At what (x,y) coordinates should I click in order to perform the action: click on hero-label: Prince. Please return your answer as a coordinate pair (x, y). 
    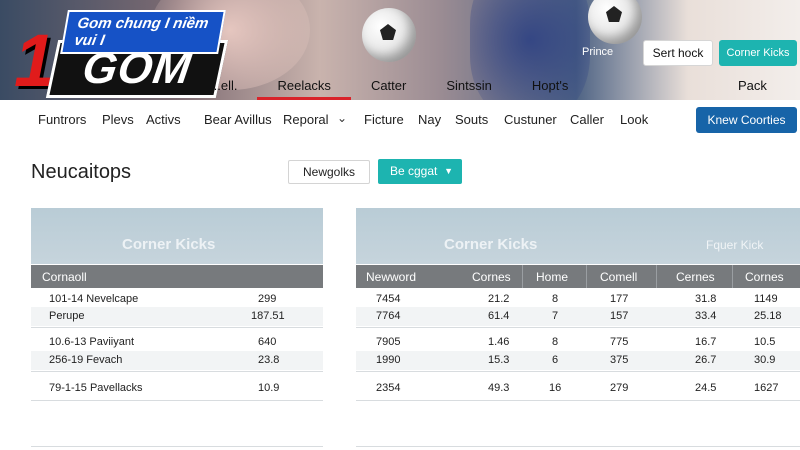
    Looking at the image, I should click on (598, 52).